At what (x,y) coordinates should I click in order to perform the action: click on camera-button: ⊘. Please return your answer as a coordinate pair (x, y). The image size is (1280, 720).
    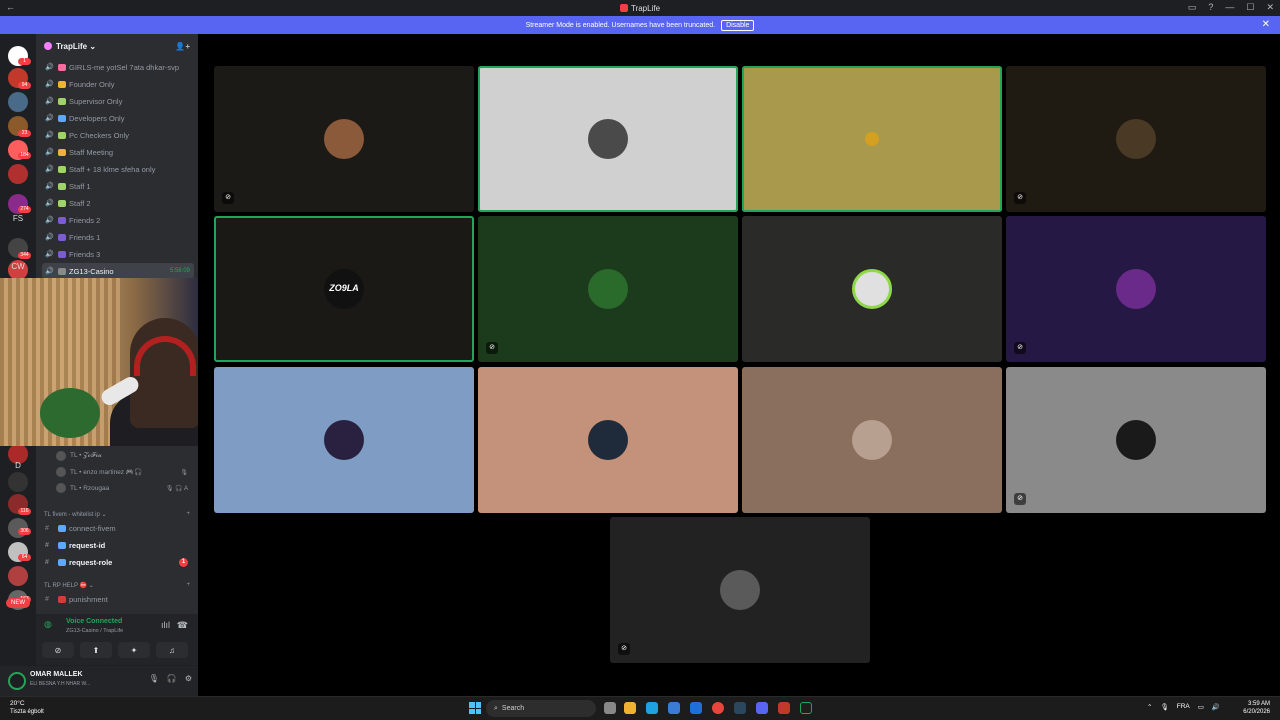
    Looking at the image, I should click on (58, 650).